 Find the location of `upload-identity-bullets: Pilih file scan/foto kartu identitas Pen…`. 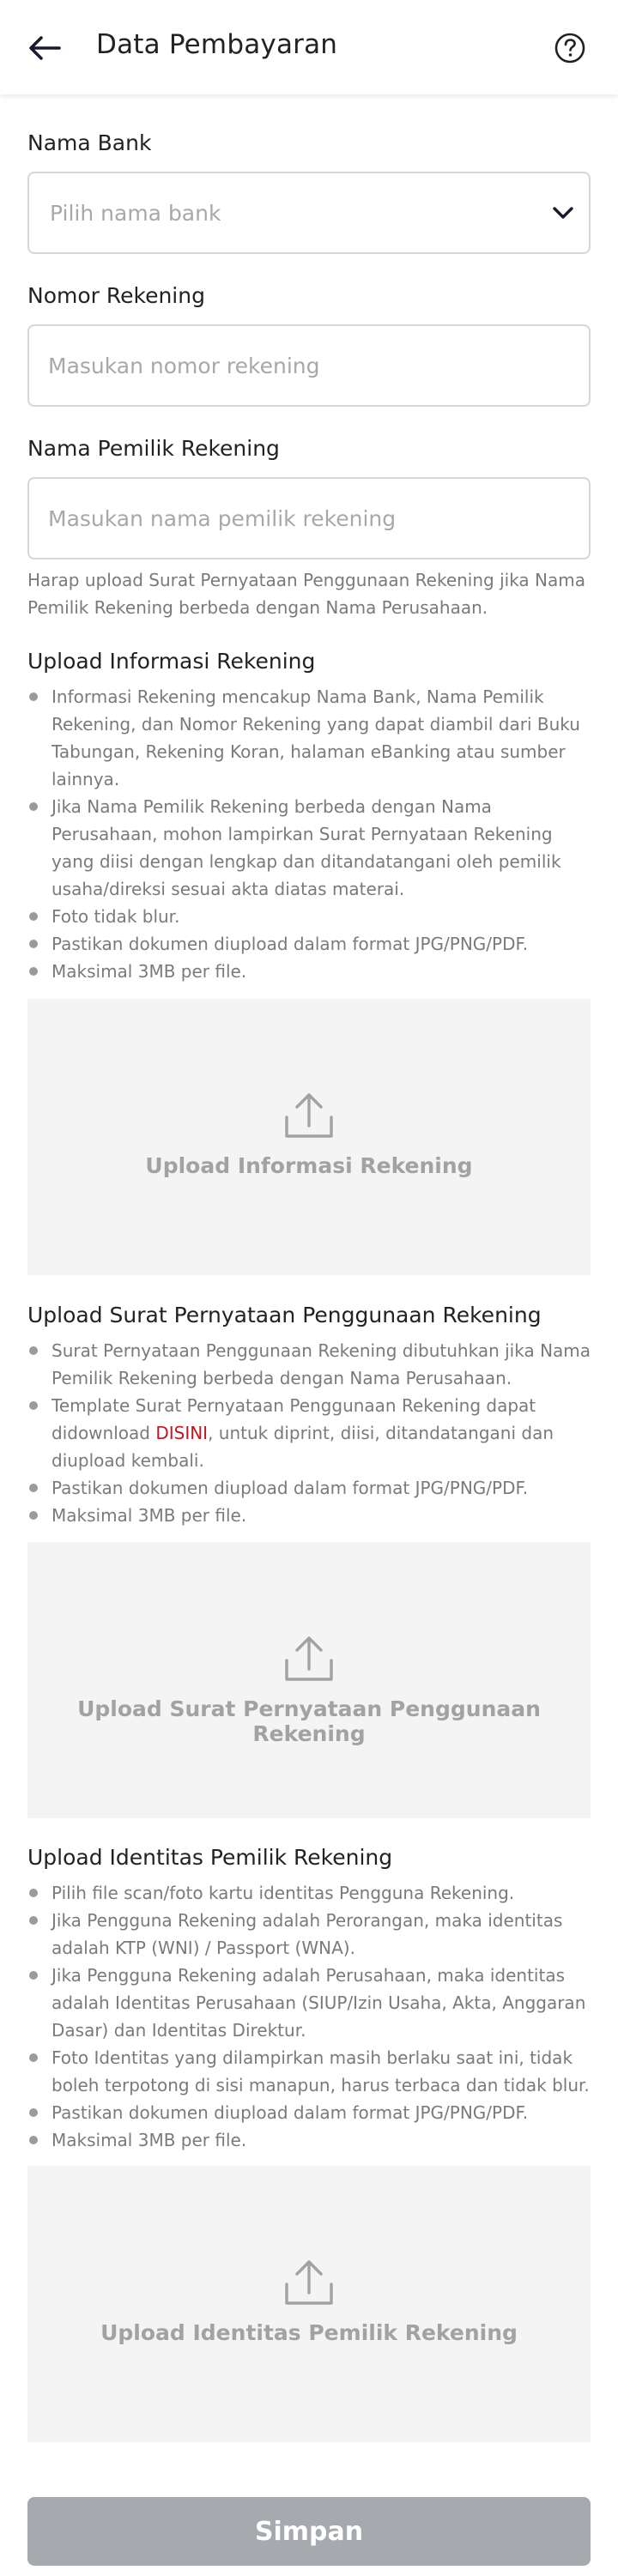

upload-identity-bullets: Pilih file scan/foto kartu identitas Pen… is located at coordinates (310, 2016).